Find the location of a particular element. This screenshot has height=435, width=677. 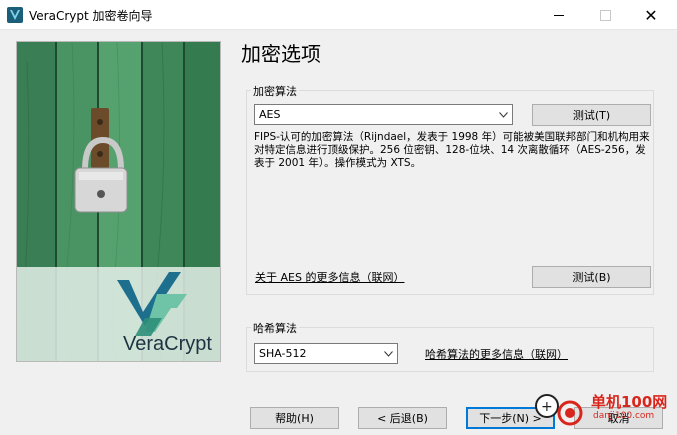

hash-group-label: 哈希算法 is located at coordinates (275, 328).